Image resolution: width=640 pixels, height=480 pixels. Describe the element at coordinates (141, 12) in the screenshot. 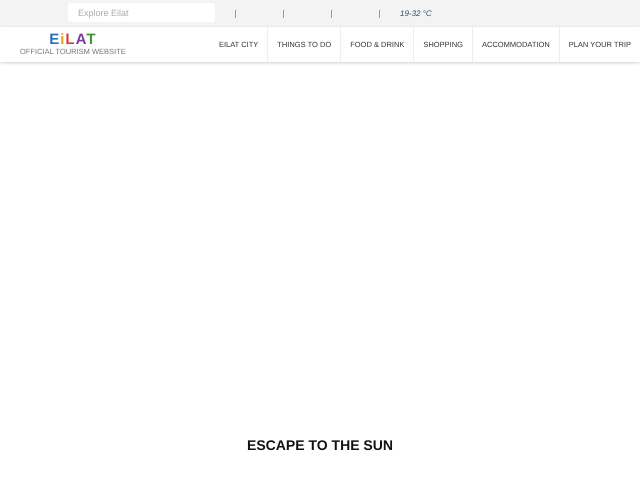

I see `search-field: Explore Eilat` at that location.